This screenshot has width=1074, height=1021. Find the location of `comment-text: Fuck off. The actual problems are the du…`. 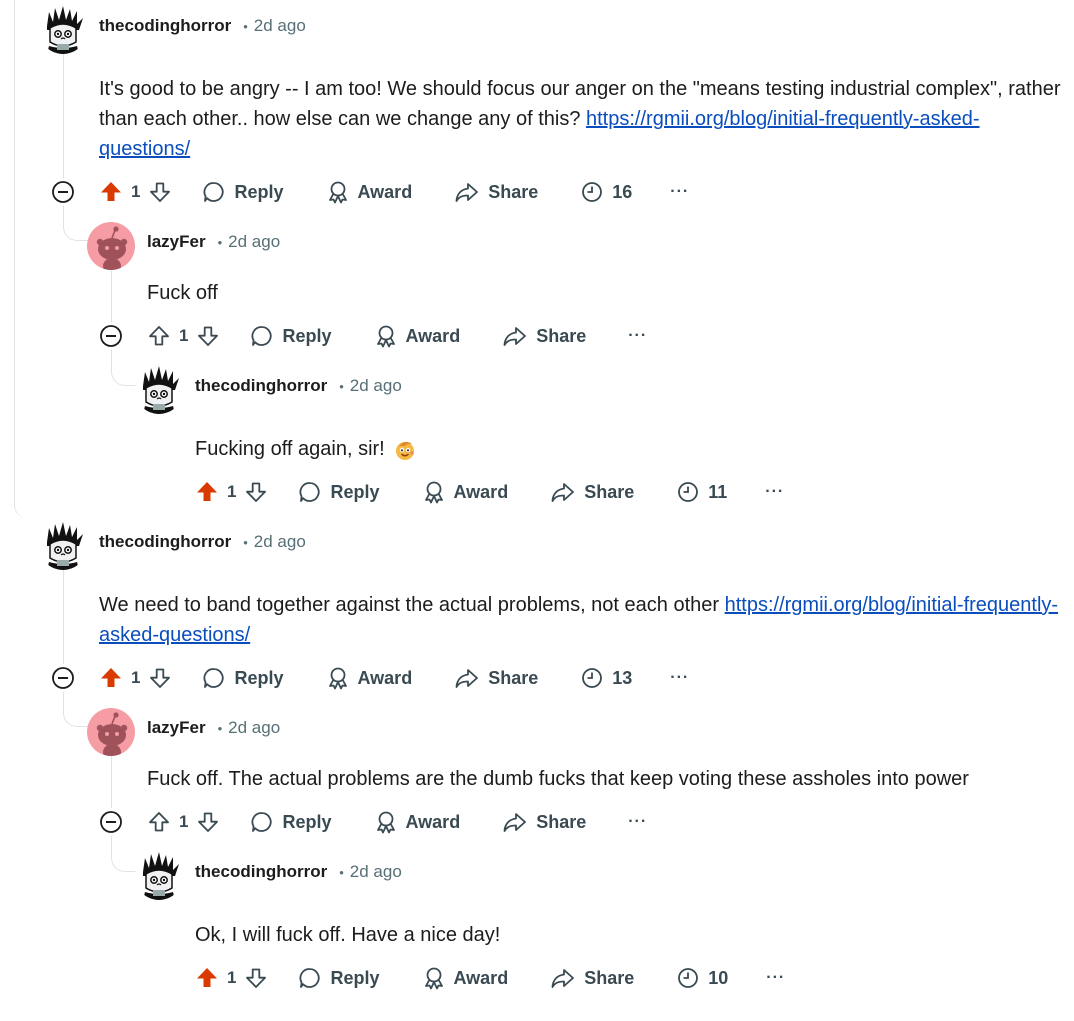

comment-text: Fuck off. The actual problems are the du… is located at coordinates (558, 779).